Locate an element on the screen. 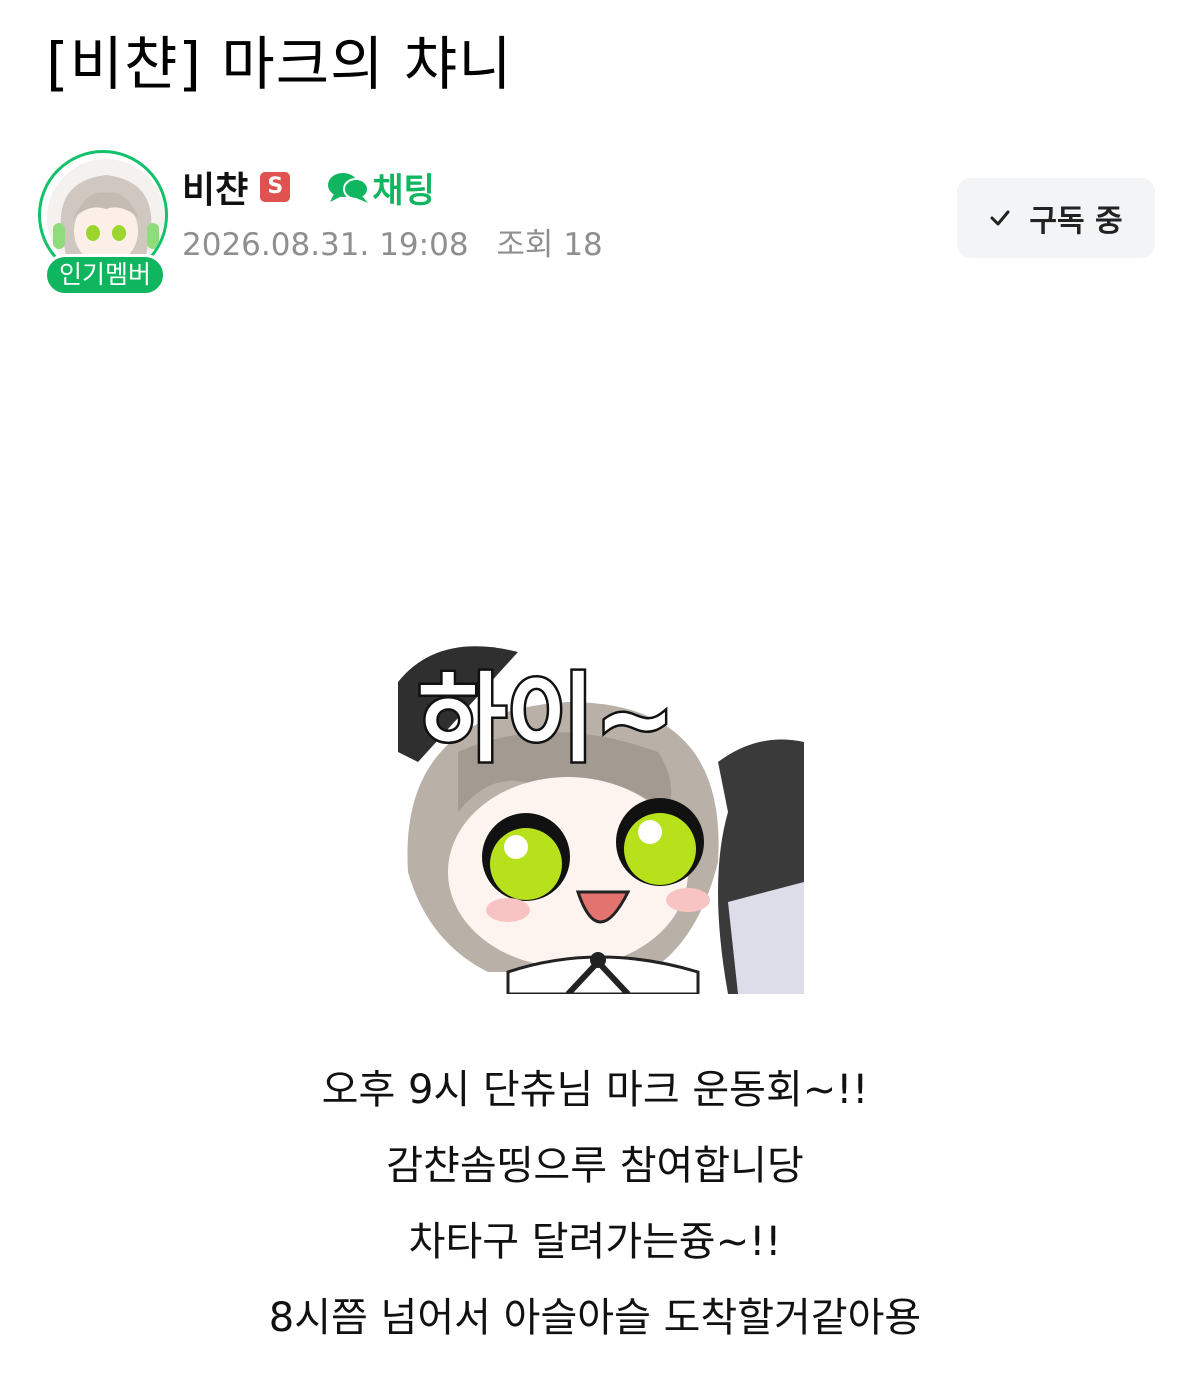 The height and width of the screenshot is (1382, 1200). post-title: [비챤] 마크의 챠니 is located at coordinates (279, 64).